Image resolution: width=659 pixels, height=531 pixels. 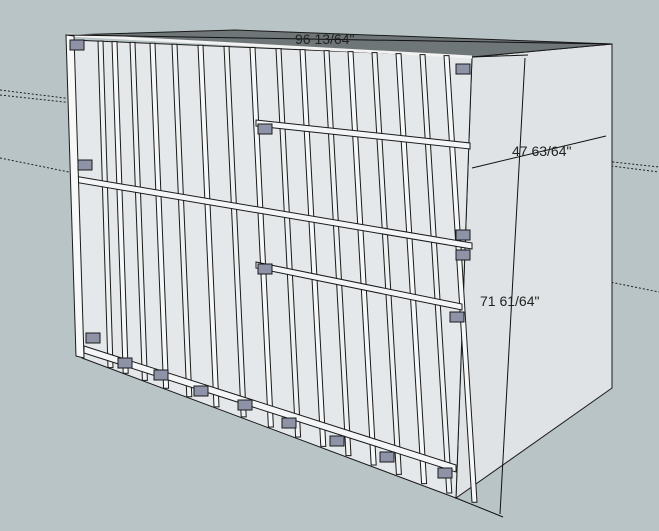 What do you see at coordinates (479, 507) in the screenshot?
I see `height-ext-bottom` at bounding box center [479, 507].